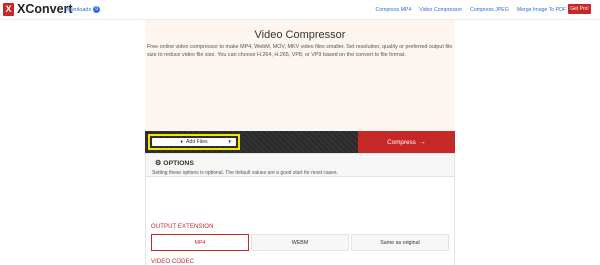 This screenshot has height=265, width=600. I want to click on file-add-icon: ♦, so click(181, 142).